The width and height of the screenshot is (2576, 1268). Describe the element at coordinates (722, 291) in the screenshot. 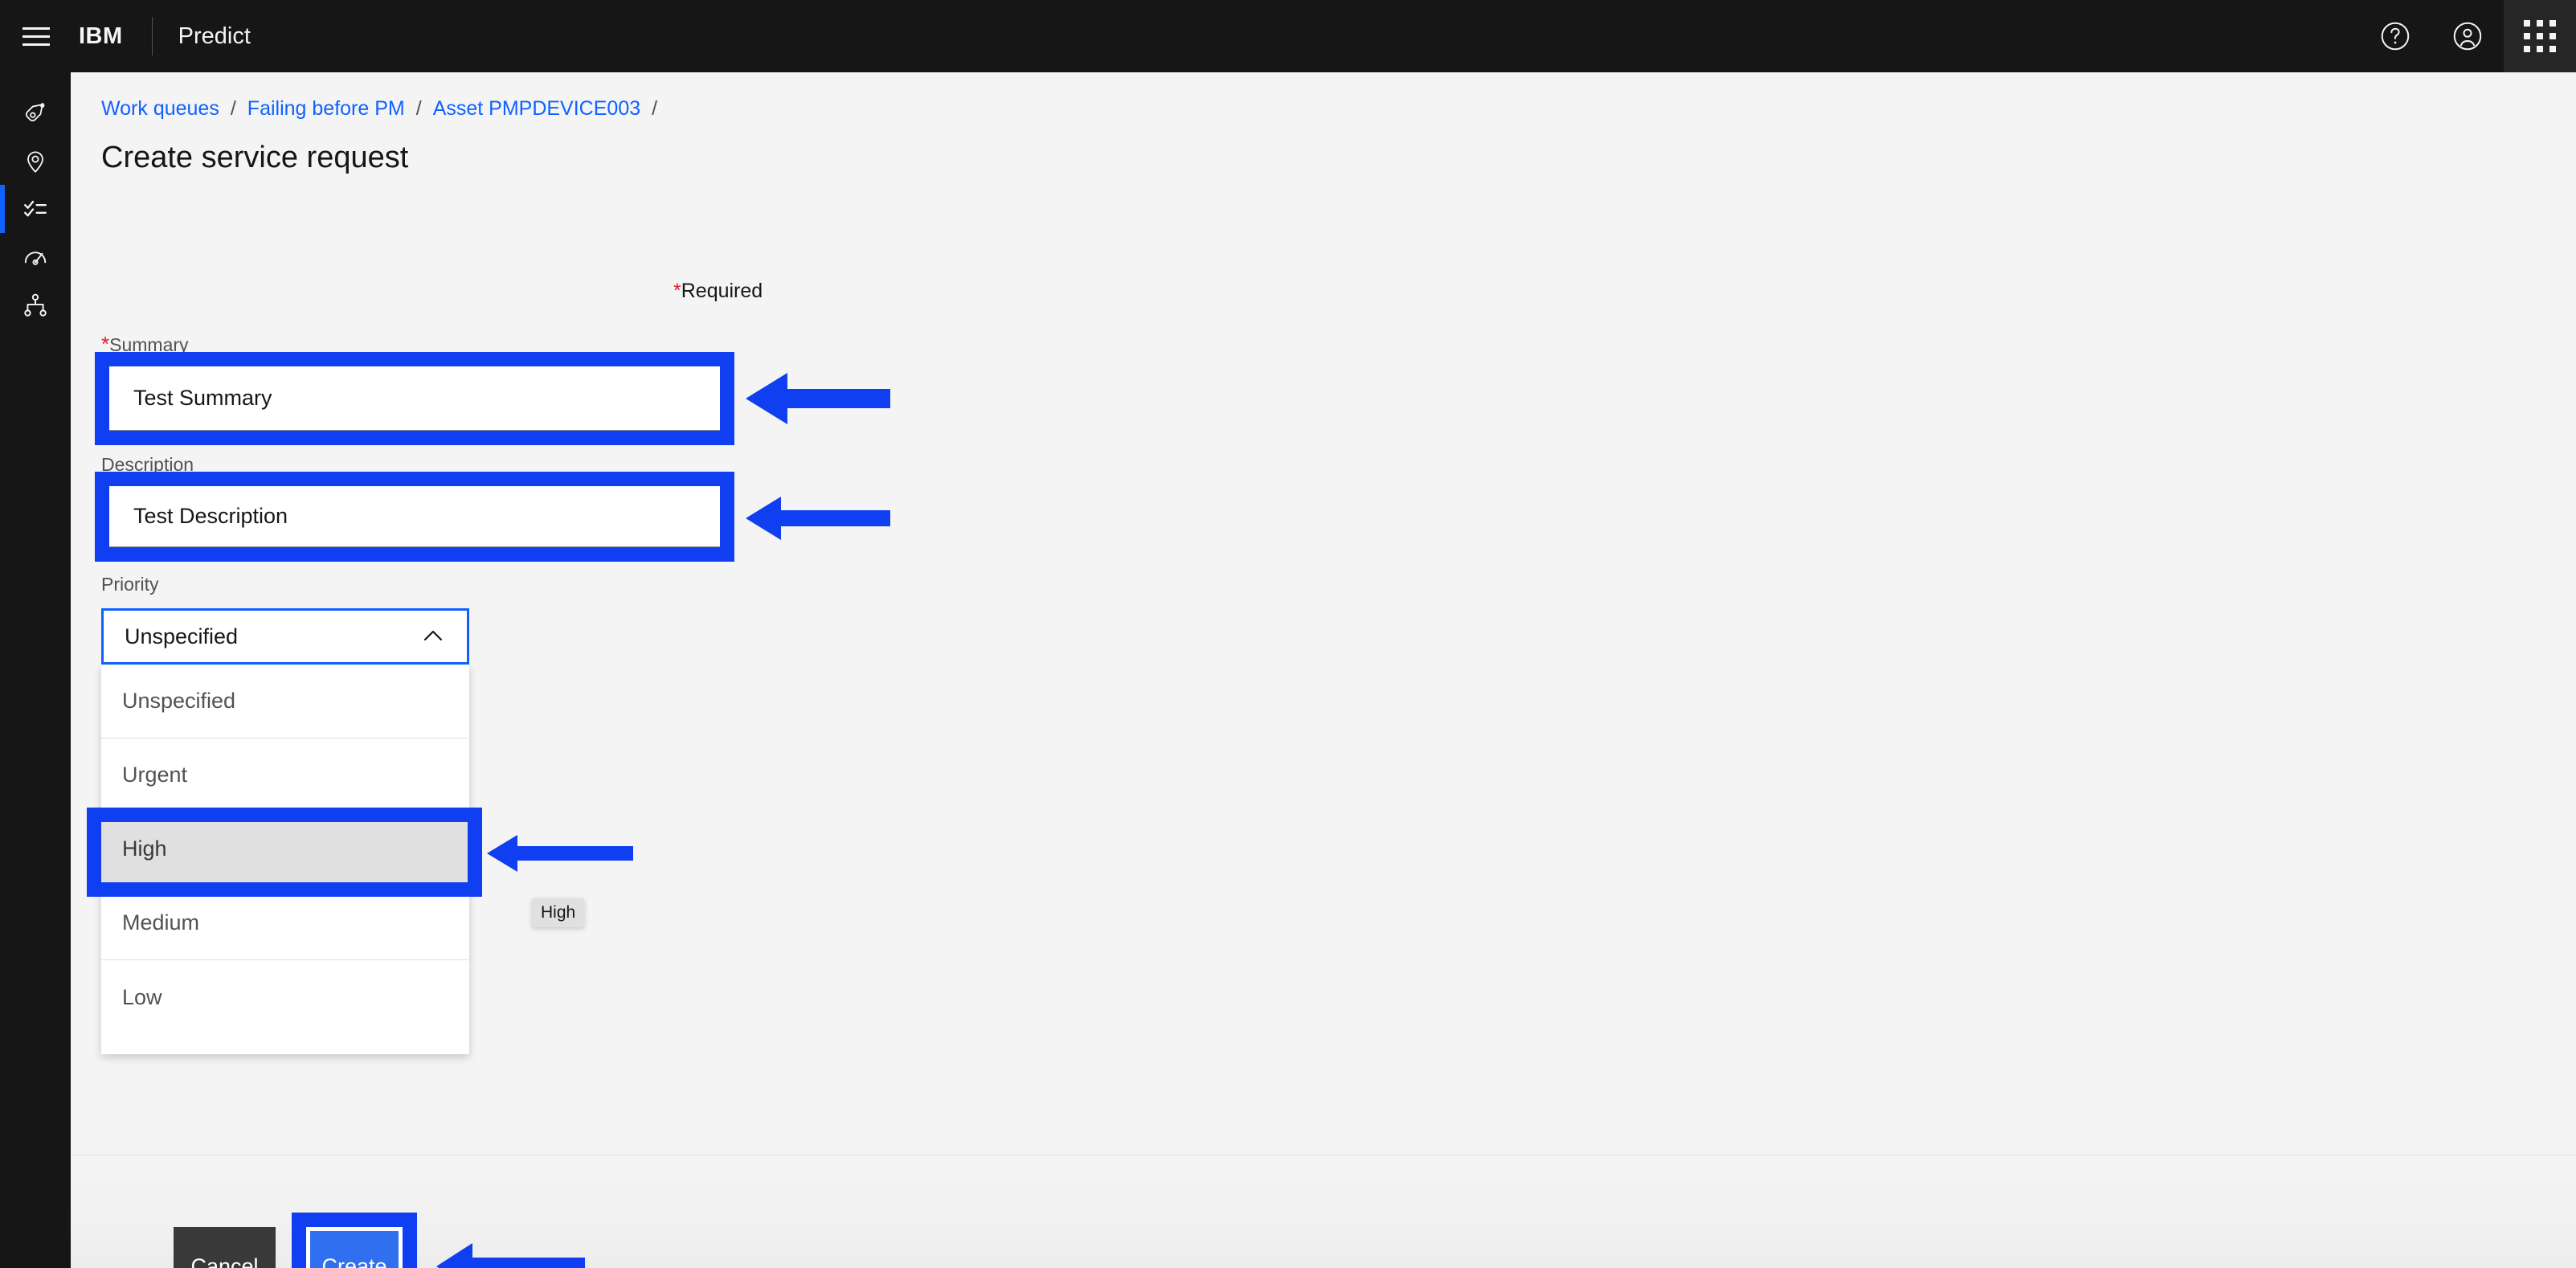

I see `required-label: Required` at that location.